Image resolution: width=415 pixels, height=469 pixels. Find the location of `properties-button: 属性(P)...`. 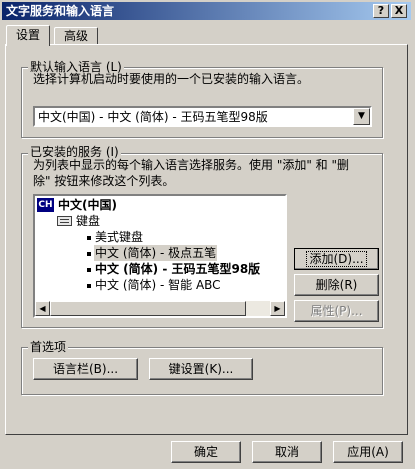

properties-button: 属性(P)... is located at coordinates (336, 311).